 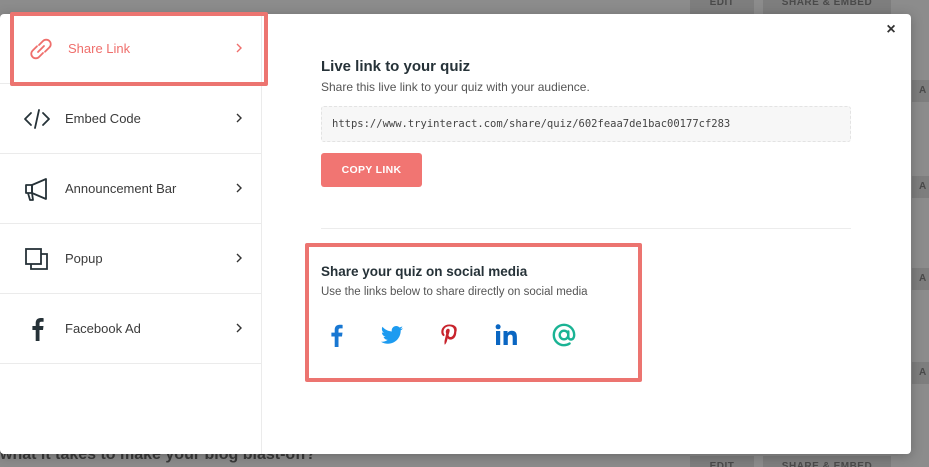 I want to click on sidebar-item-label: Facebook Ad, so click(x=103, y=328).